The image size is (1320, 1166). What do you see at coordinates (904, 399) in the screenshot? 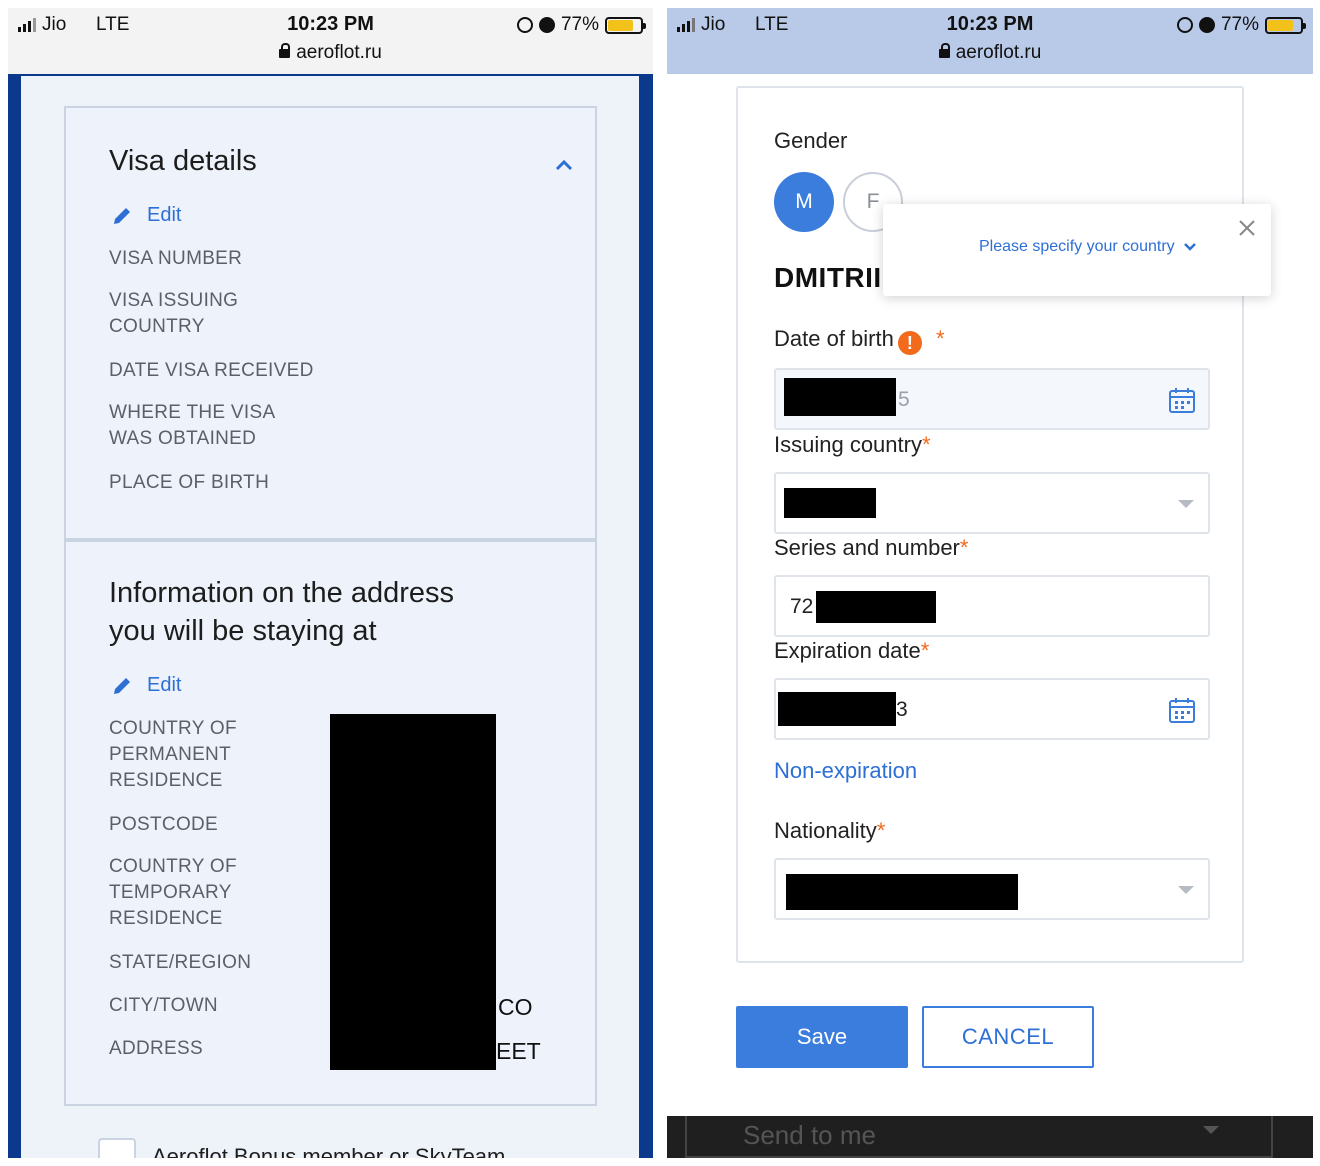
I see `dob-tail: 5` at bounding box center [904, 399].